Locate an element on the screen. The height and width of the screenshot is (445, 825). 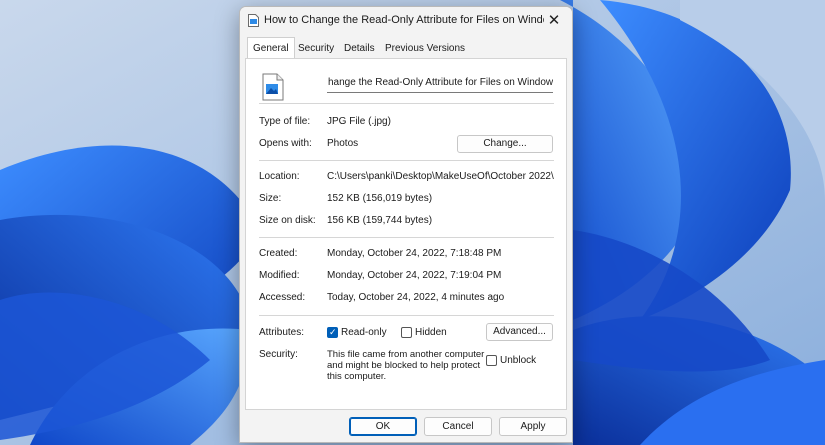
tab-security: Security is located at coordinates (316, 48).